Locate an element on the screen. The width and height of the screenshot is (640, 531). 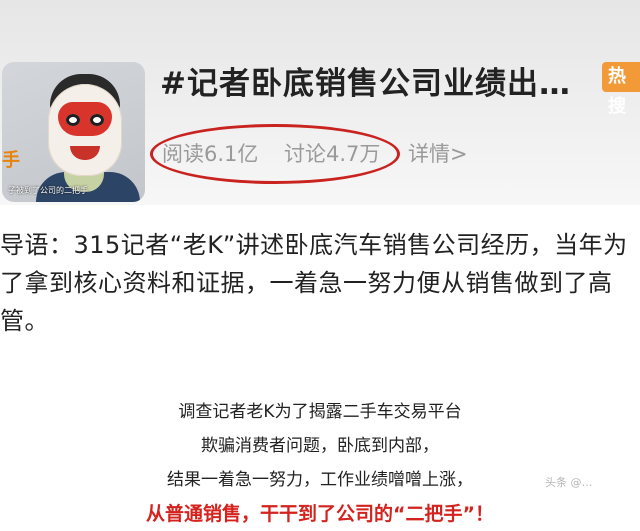
thumbnail-caption: 子被到了公司的二把手 is located at coordinates (48, 190).